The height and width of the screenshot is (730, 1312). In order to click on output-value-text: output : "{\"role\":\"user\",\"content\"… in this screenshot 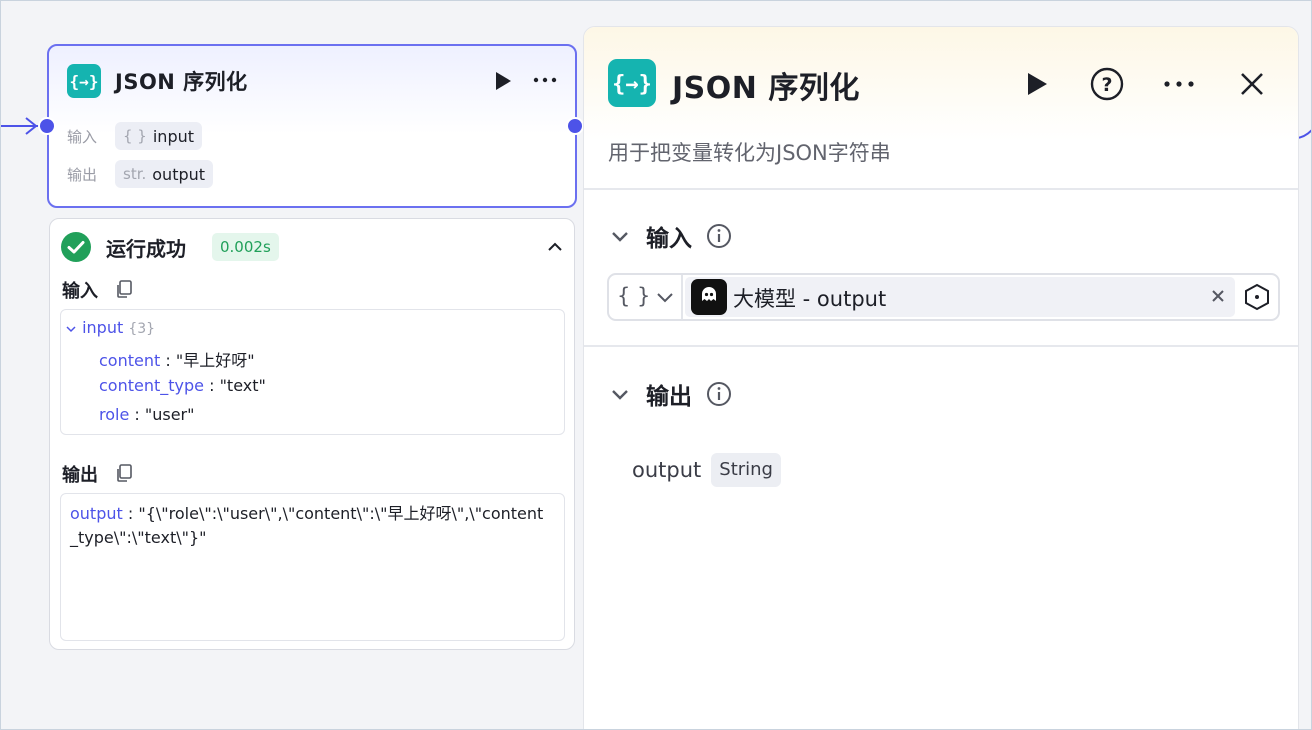, I will do `click(307, 525)`.